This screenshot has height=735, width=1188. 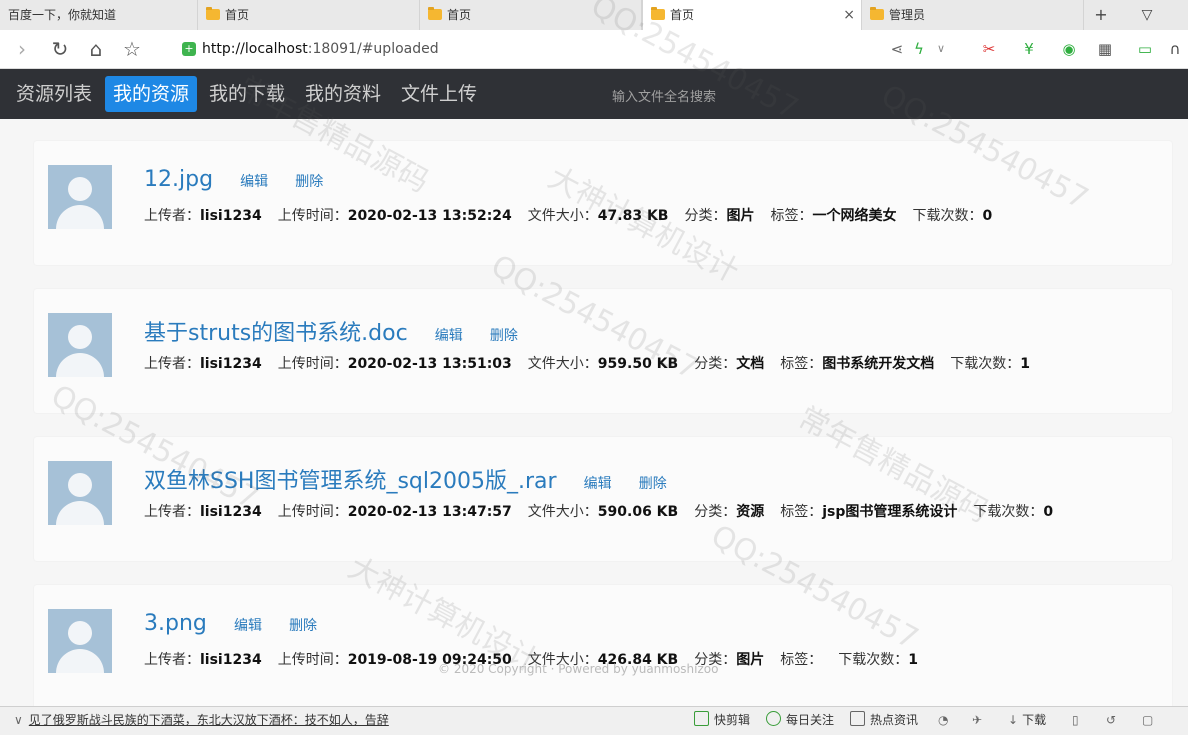 What do you see at coordinates (178, 179) in the screenshot?
I see `file-name-link: 12.jpg` at bounding box center [178, 179].